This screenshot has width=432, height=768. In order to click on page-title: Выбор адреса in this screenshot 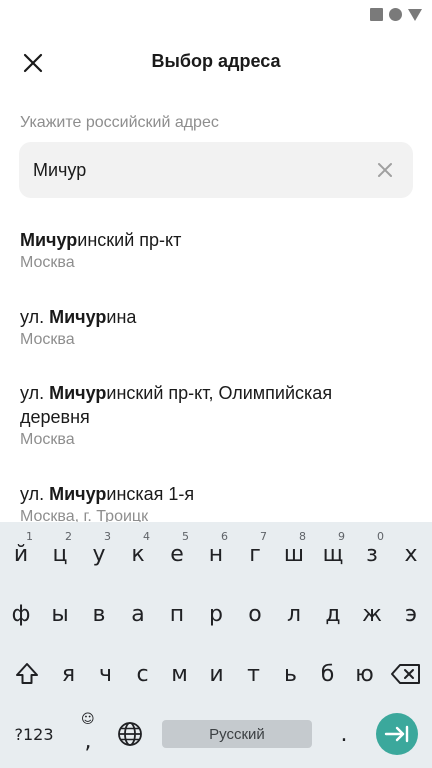, I will do `click(216, 61)`.